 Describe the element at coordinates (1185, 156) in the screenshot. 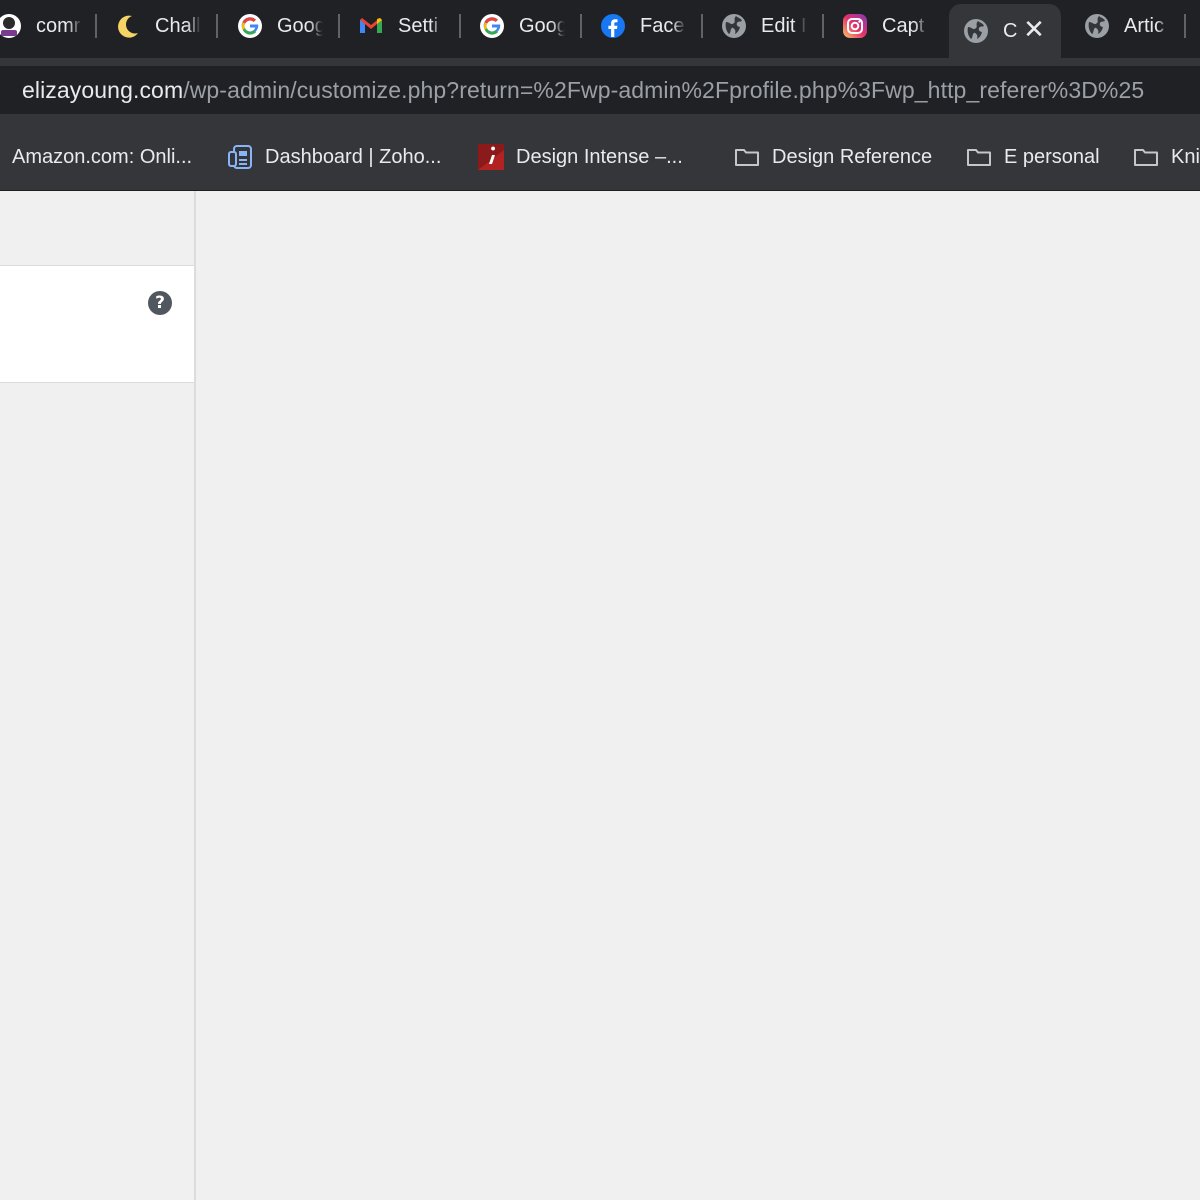

I see `bookmark-label: Kni` at that location.